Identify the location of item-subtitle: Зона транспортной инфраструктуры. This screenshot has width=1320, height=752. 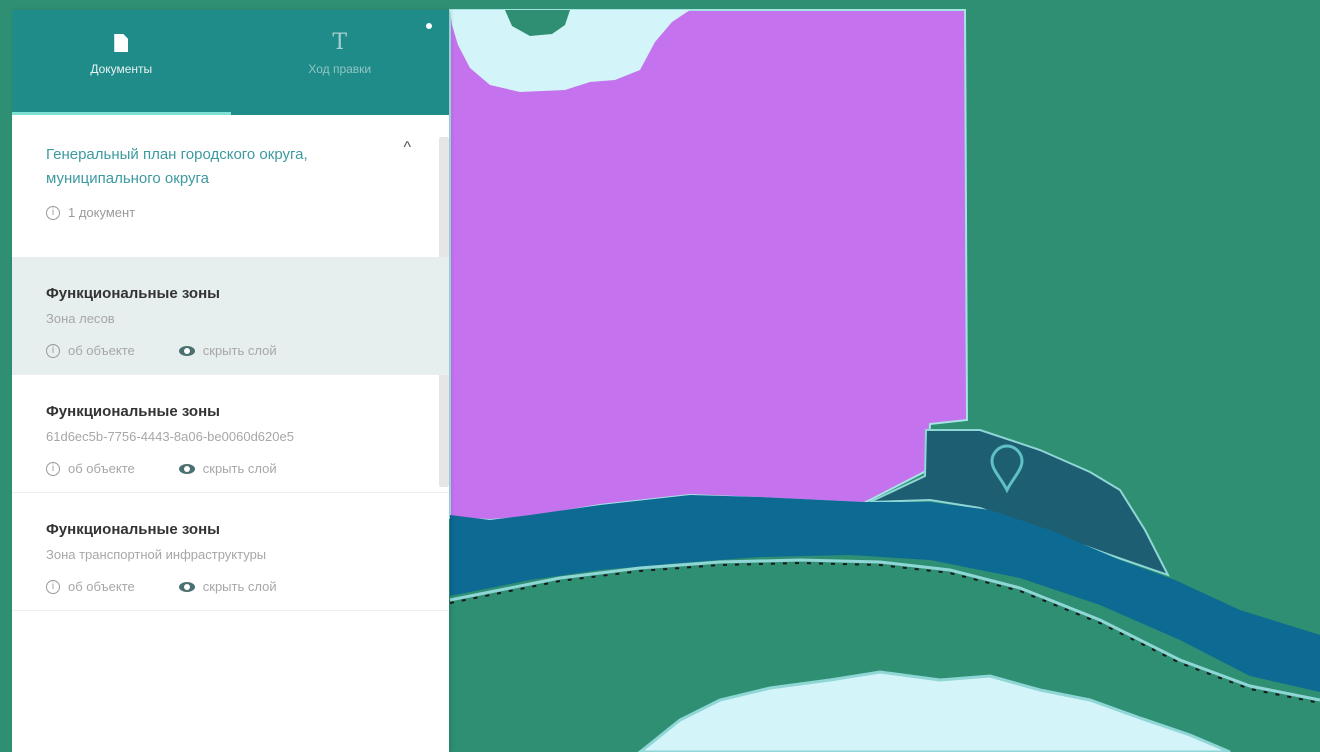
(156, 554).